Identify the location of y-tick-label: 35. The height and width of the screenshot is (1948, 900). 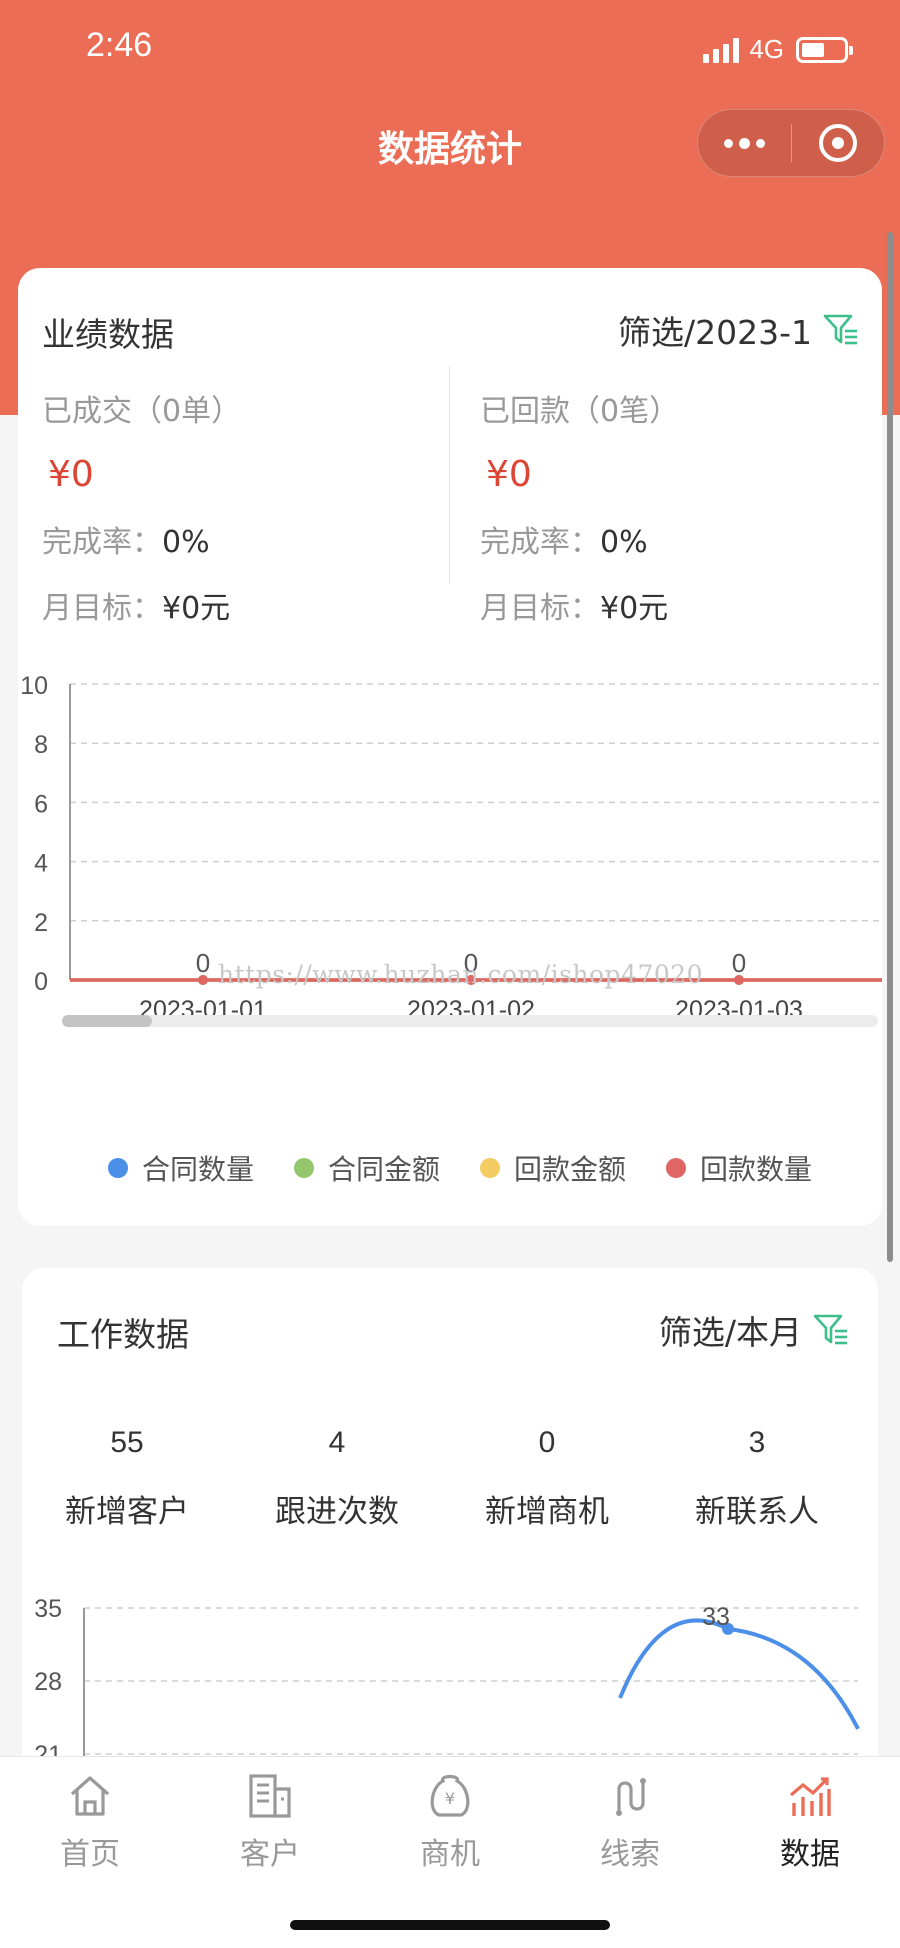
(48, 1609).